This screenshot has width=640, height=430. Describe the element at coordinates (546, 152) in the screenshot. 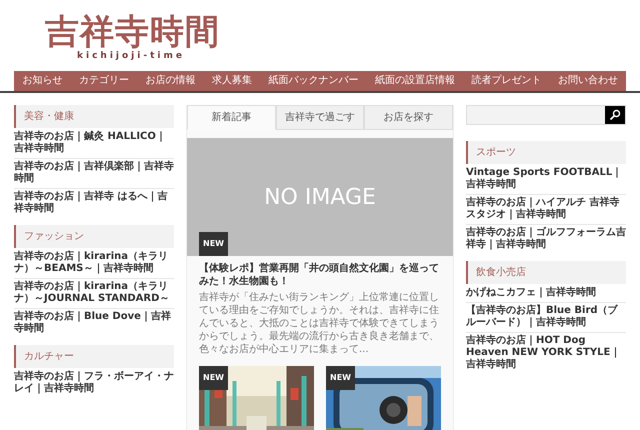

I see `section-heading: スポーツ` at that location.